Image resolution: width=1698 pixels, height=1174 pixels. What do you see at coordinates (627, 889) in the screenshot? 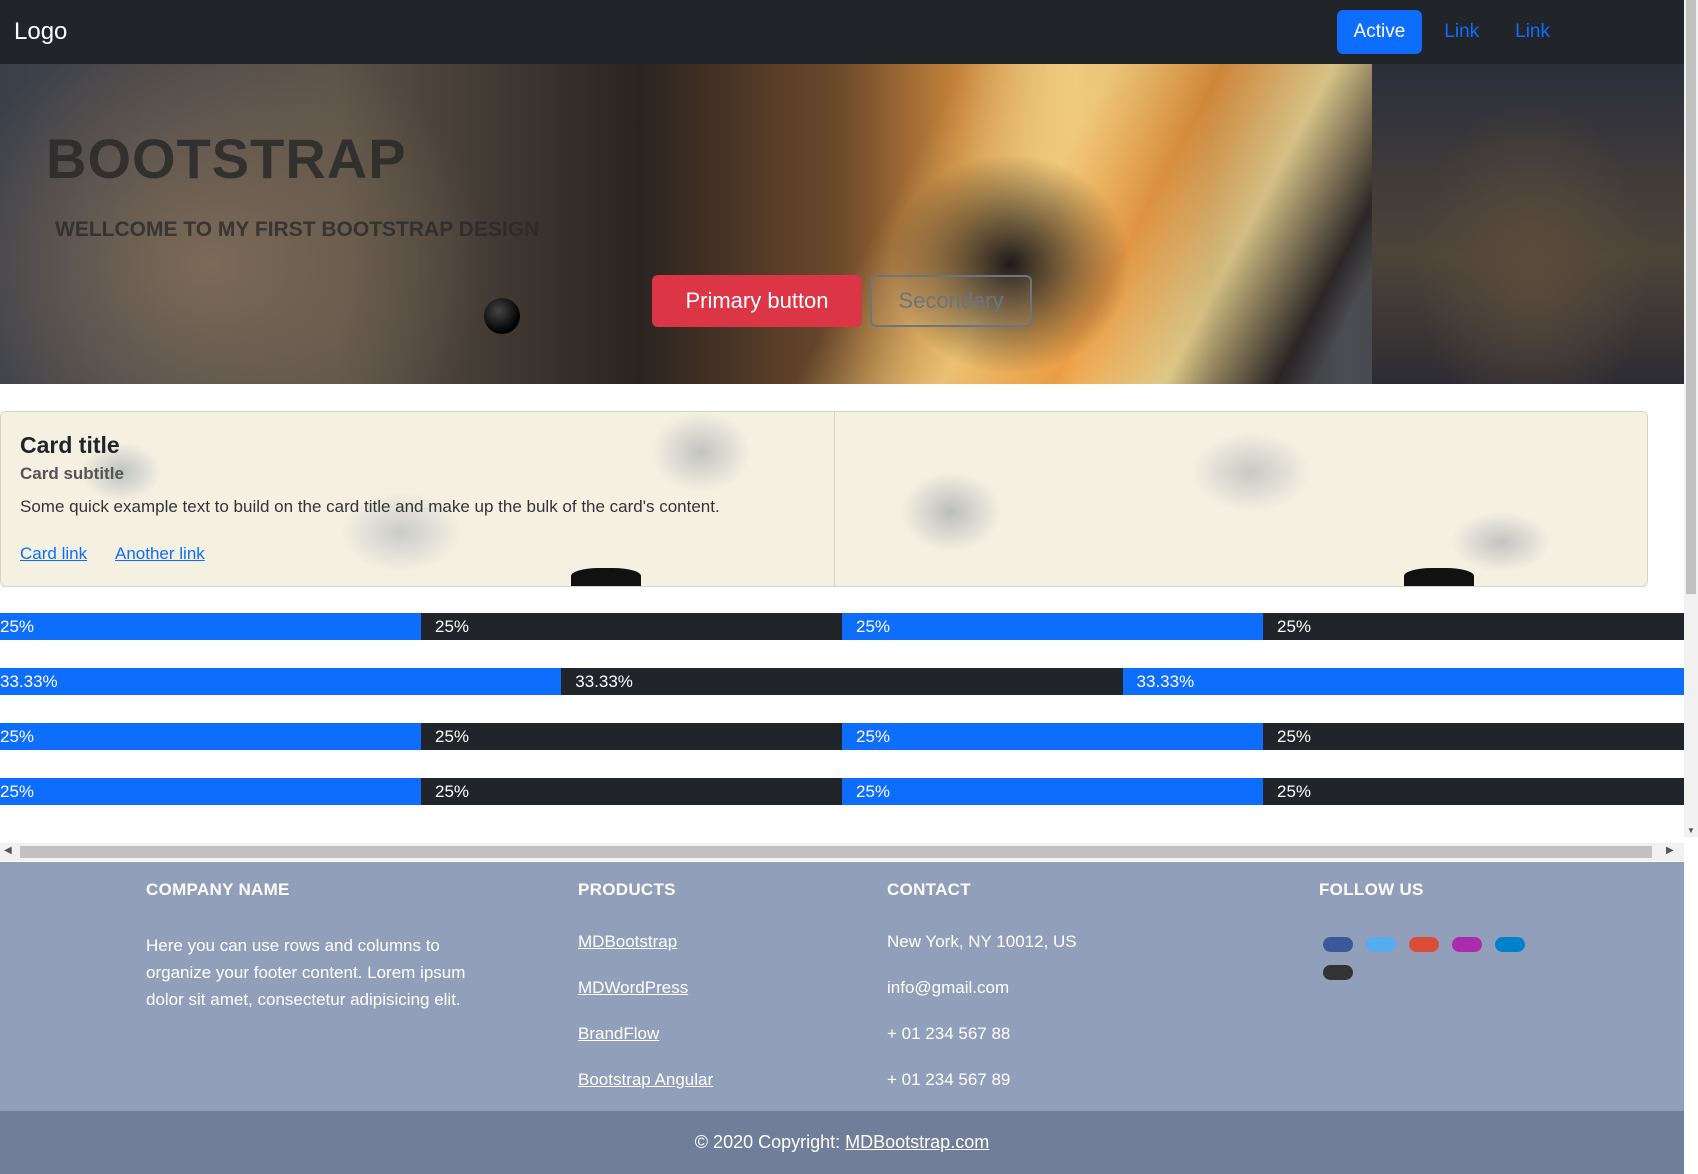
I see `products-heading: PRODUCTS` at bounding box center [627, 889].